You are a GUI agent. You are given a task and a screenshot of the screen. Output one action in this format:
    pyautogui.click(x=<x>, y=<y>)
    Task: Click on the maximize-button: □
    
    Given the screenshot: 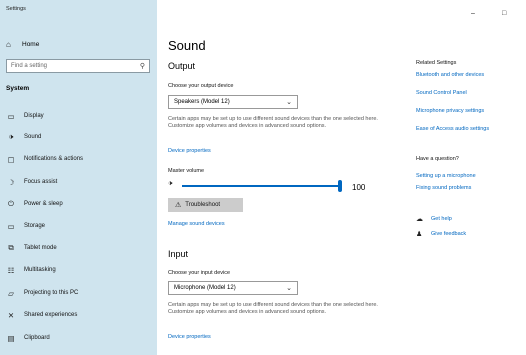 What is the action you would take?
    pyautogui.click(x=504, y=13)
    